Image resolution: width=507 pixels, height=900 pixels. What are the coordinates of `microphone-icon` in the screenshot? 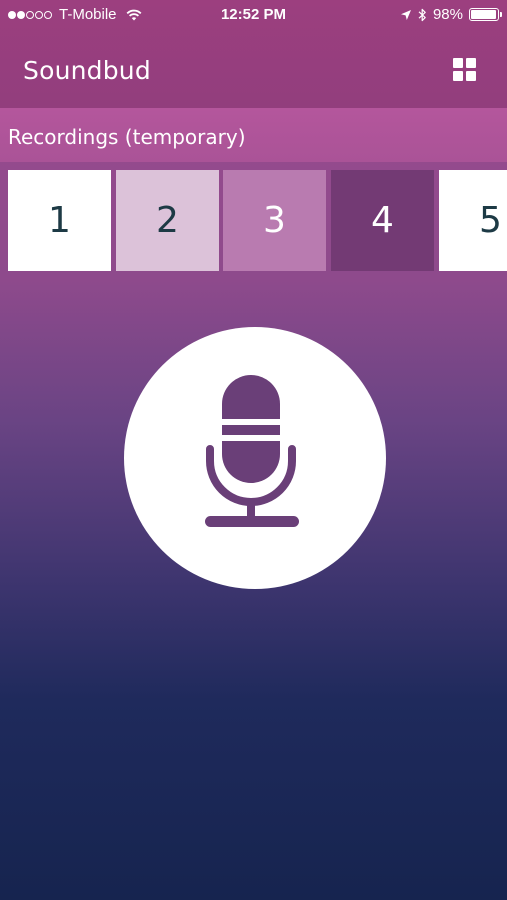 It's located at (252, 451).